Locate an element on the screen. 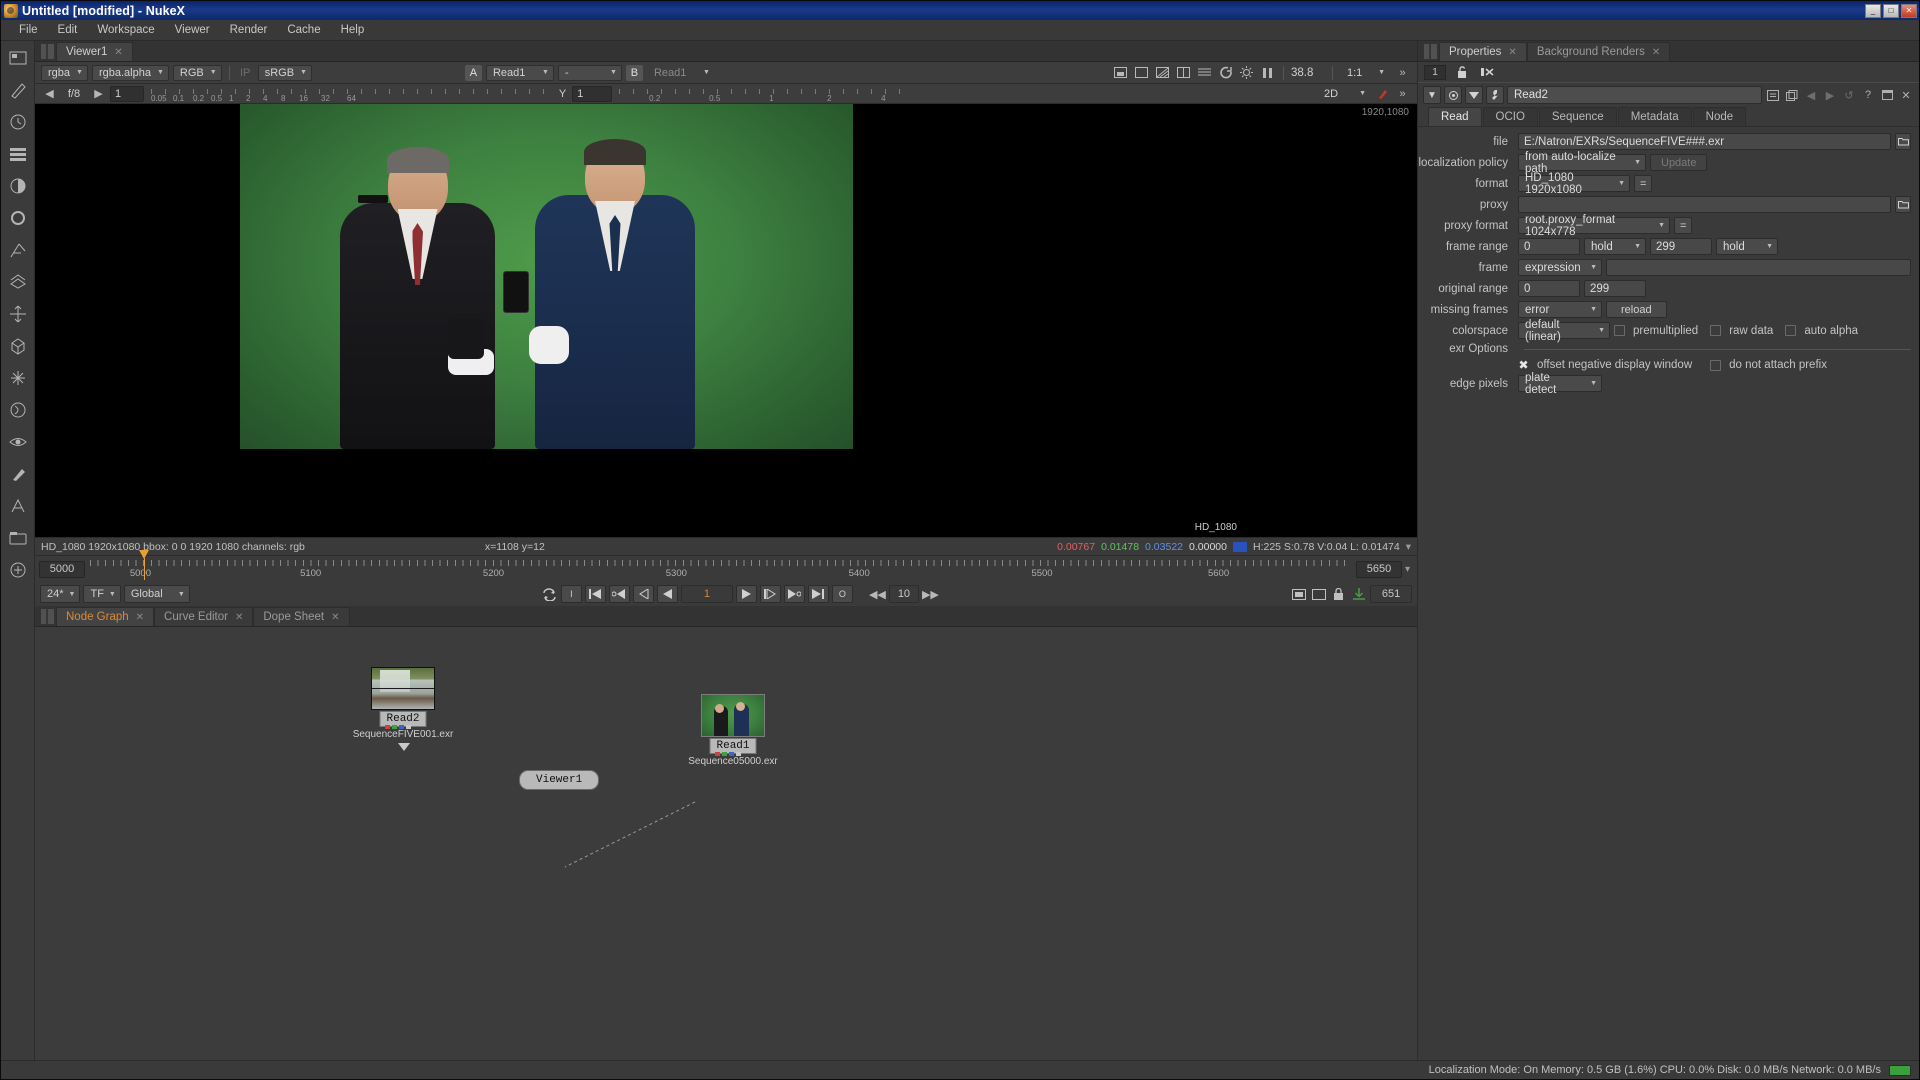 The height and width of the screenshot is (1080, 1920). cache-frame-field: 651 is located at coordinates (1391, 594).